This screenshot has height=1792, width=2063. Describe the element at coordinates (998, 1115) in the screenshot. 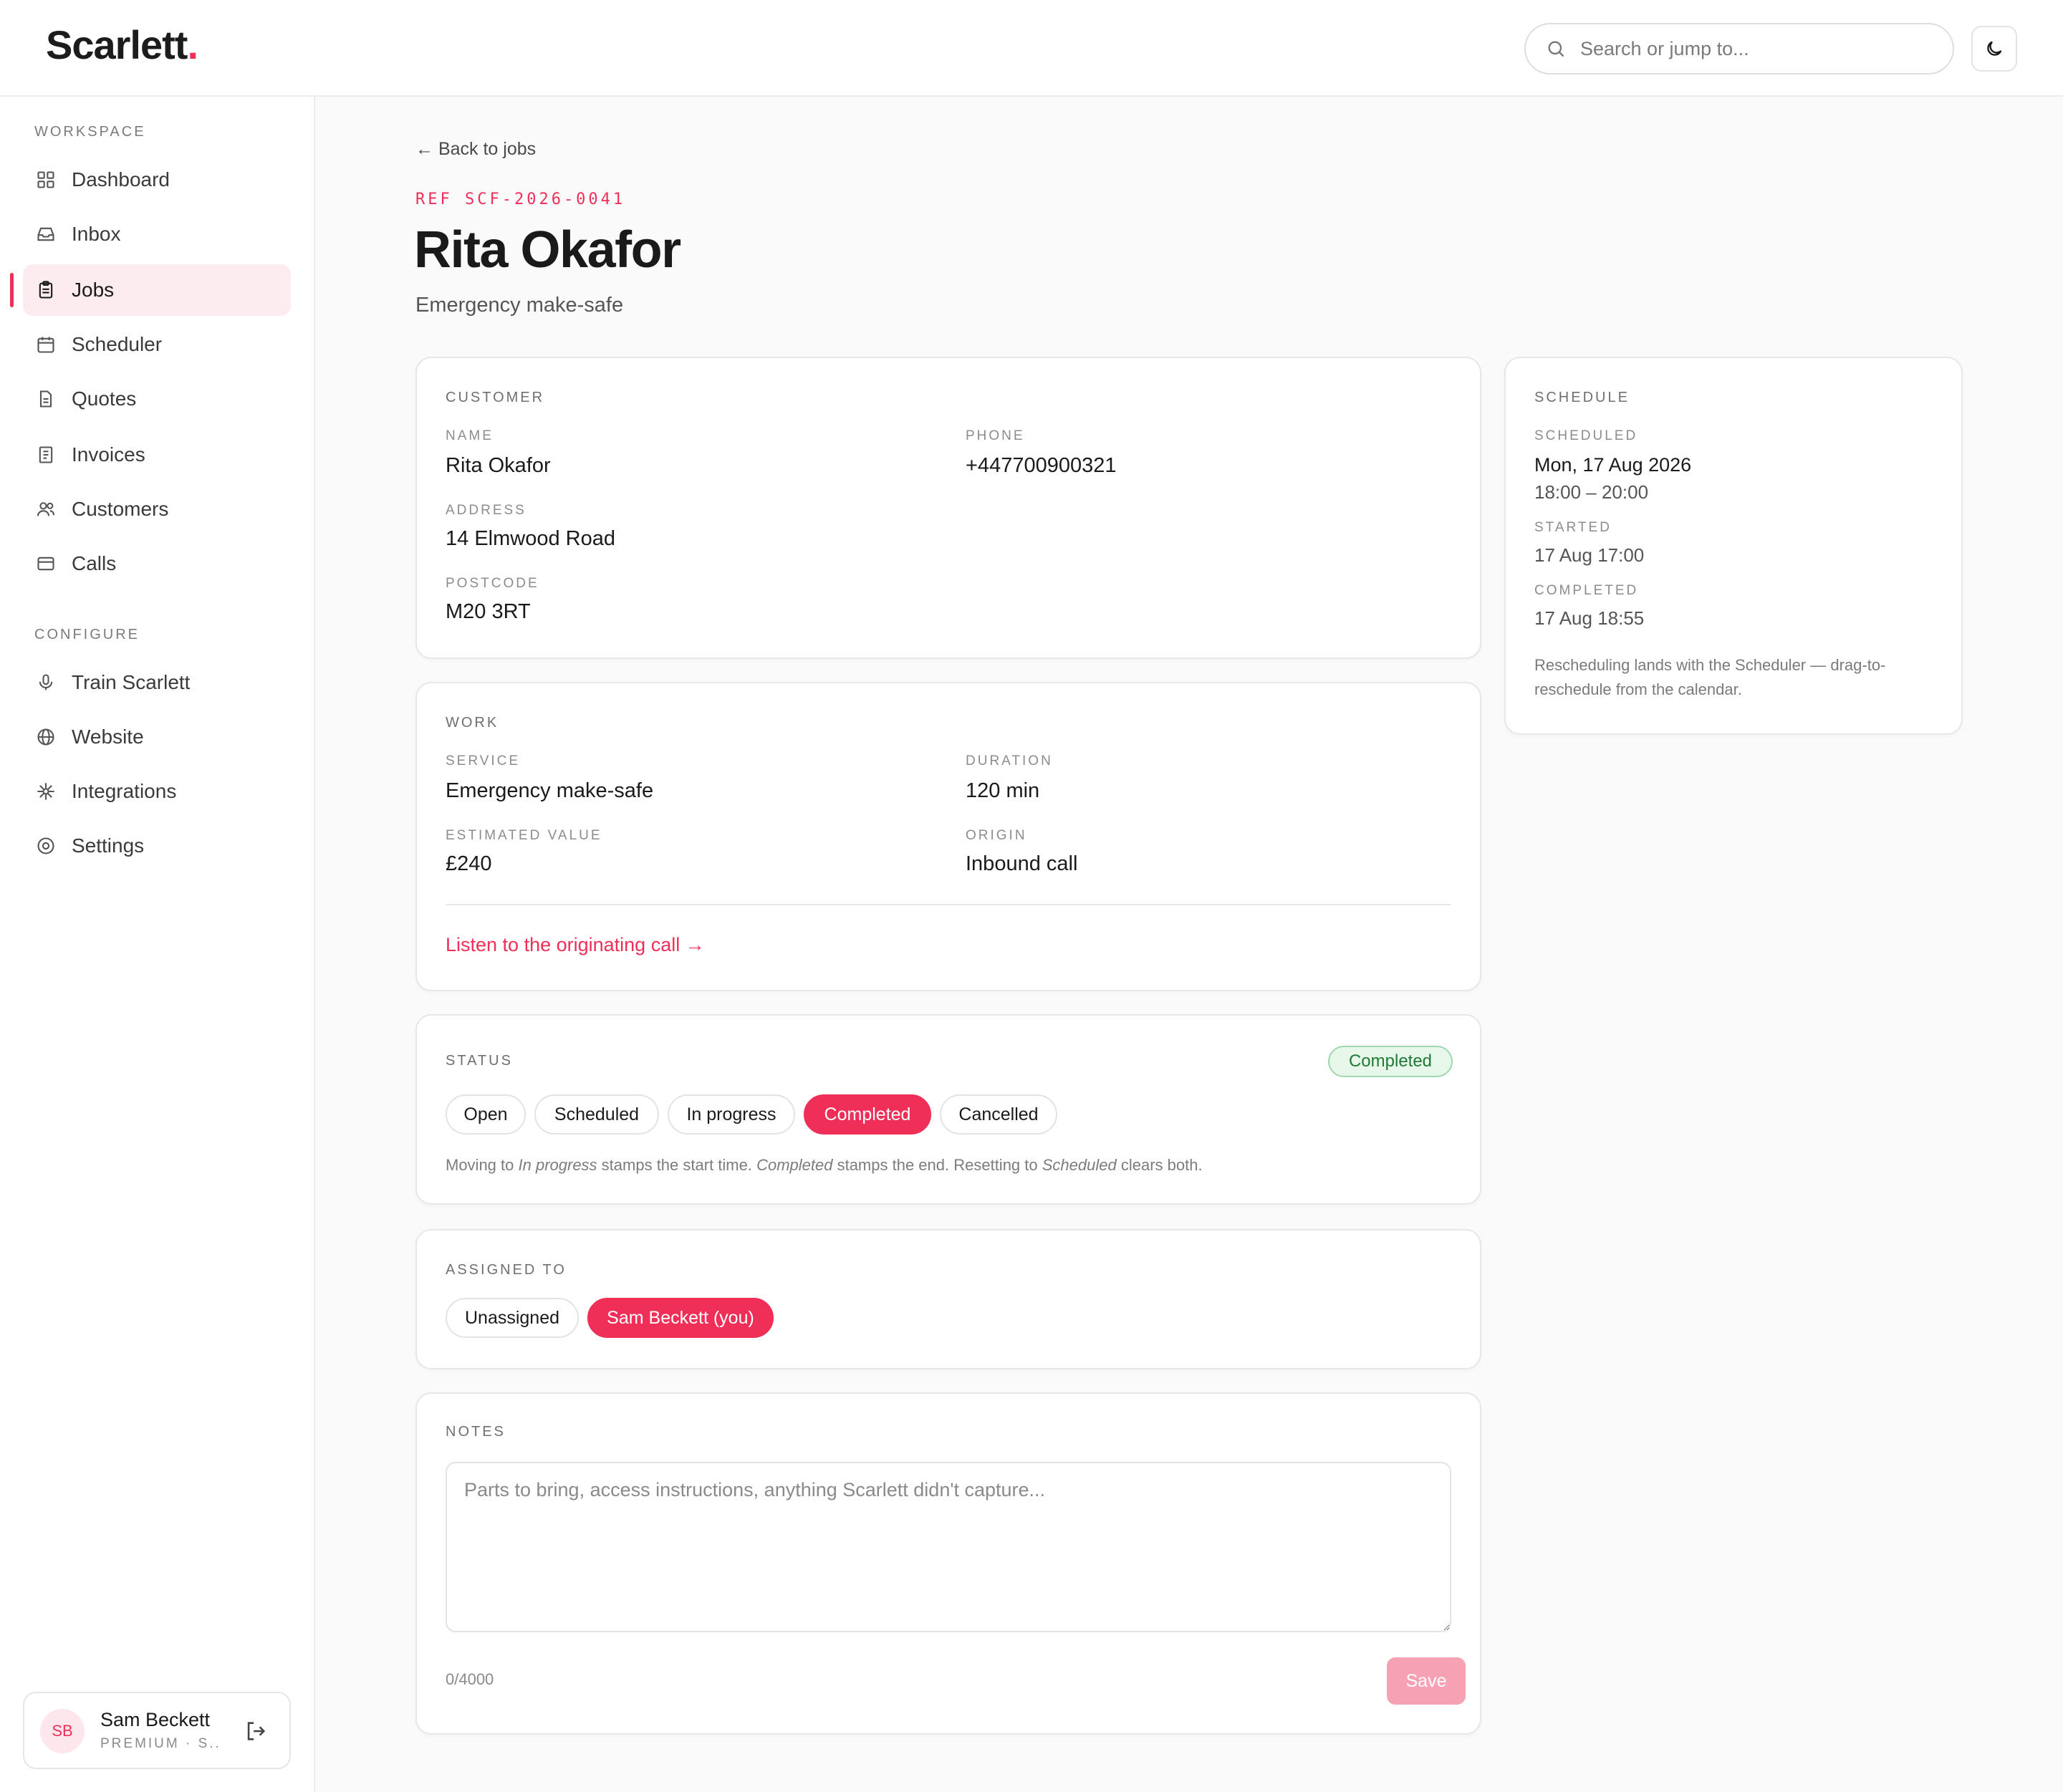

I see `status-option-cancelled: Cancelled` at that location.